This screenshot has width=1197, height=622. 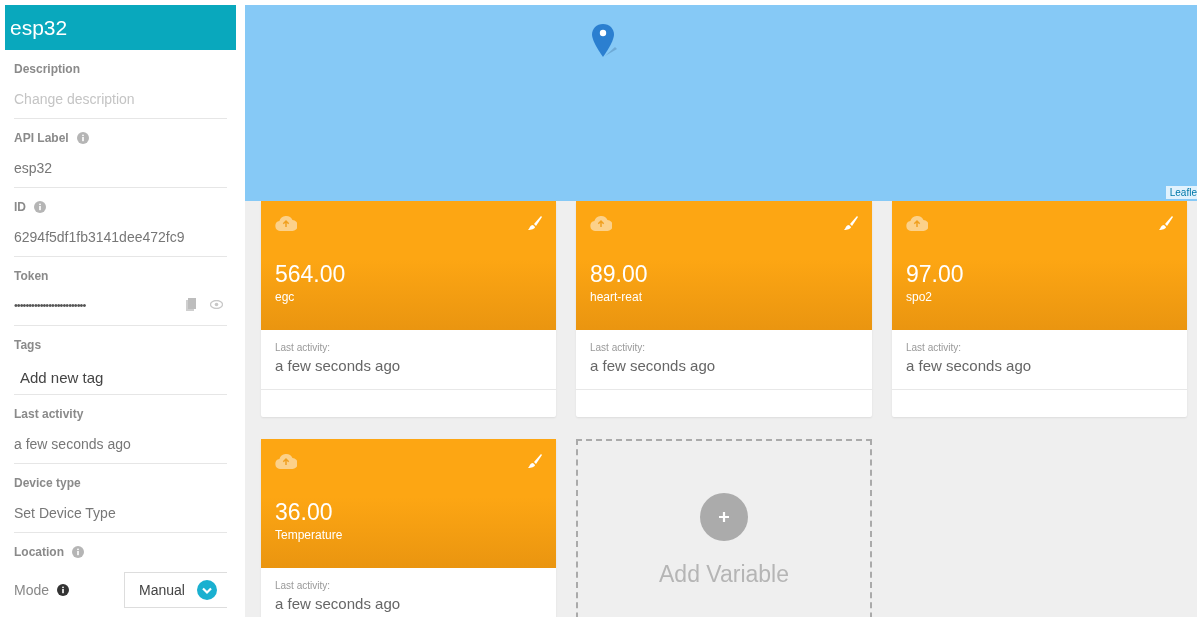 I want to click on field-value: Set Device Type, so click(x=65, y=513).